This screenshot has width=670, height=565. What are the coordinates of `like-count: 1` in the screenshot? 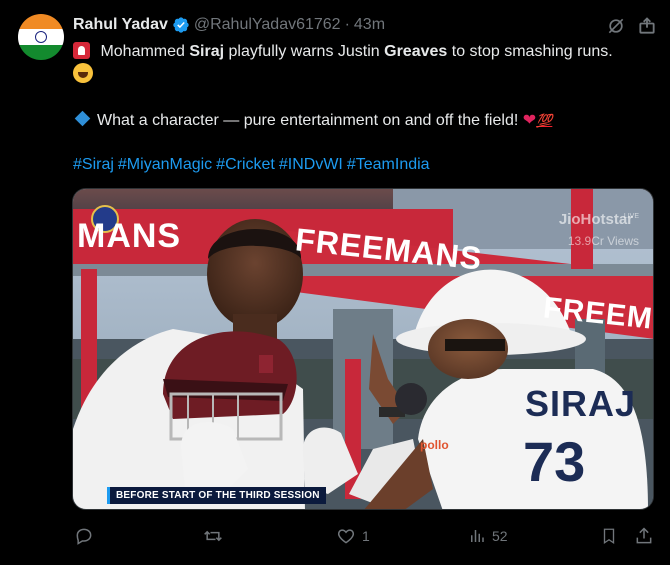 It's located at (366, 536).